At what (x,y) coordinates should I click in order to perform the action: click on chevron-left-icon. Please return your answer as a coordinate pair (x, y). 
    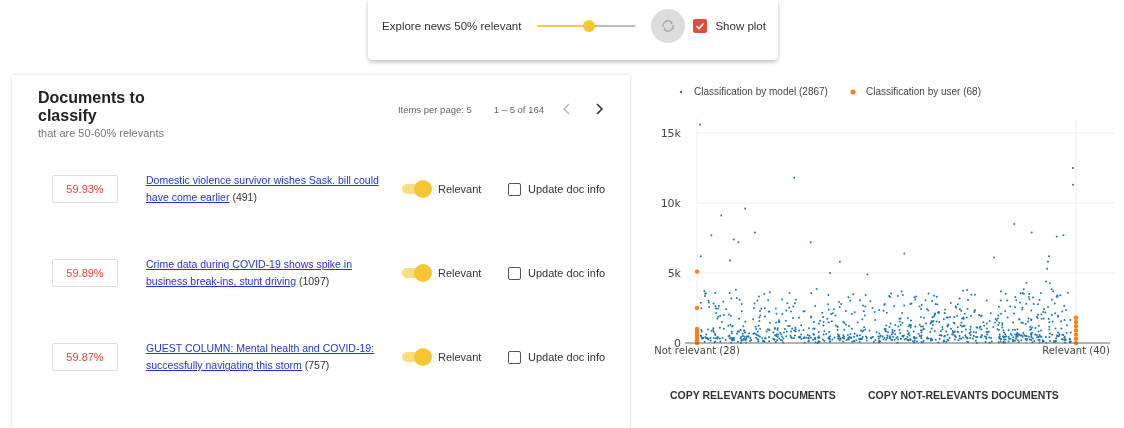
    Looking at the image, I should click on (566, 109).